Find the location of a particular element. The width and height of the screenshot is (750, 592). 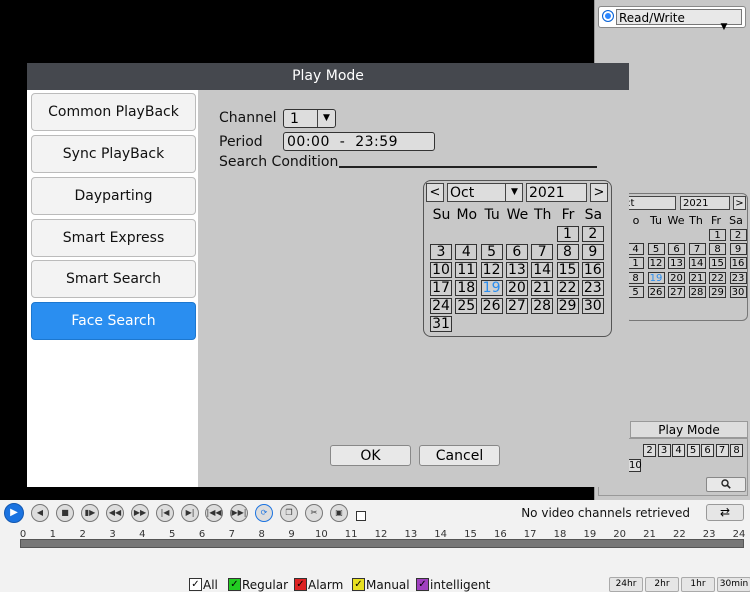

mode-sync-playback-button: Sync PlayBack is located at coordinates (113, 154).